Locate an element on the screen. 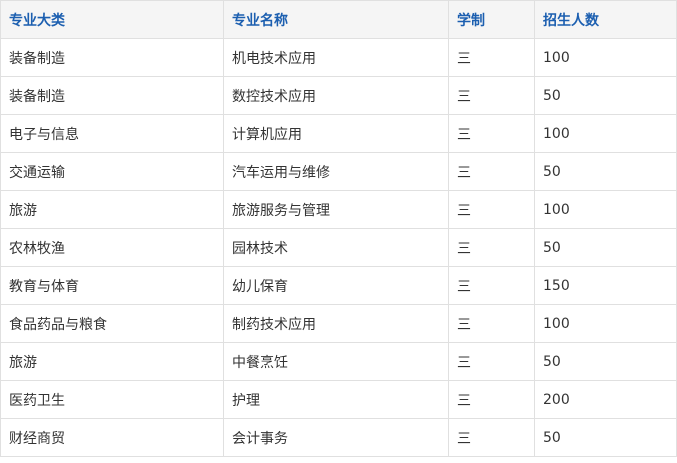 Image resolution: width=677 pixels, height=463 pixels. table-row: 食品药品与粮食 制药技术应用 三 100 is located at coordinates (338, 323).